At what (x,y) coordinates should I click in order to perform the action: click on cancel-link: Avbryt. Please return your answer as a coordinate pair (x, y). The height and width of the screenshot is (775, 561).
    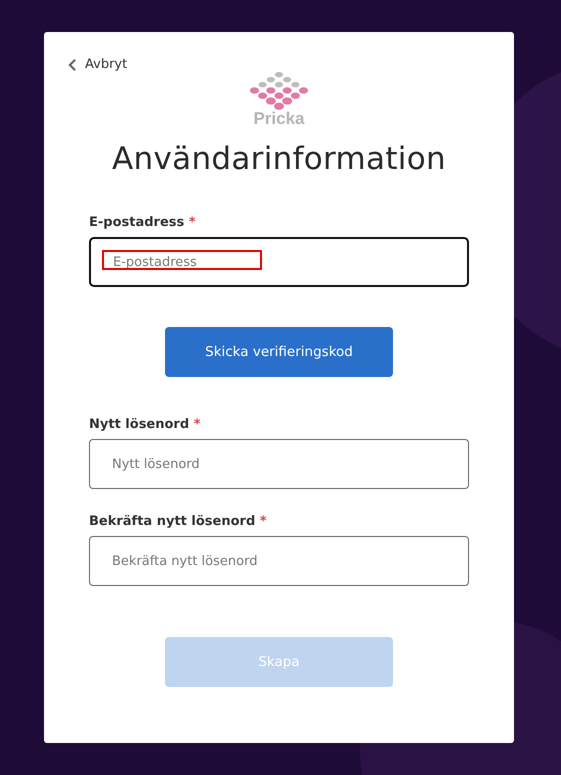
    Looking at the image, I should click on (98, 64).